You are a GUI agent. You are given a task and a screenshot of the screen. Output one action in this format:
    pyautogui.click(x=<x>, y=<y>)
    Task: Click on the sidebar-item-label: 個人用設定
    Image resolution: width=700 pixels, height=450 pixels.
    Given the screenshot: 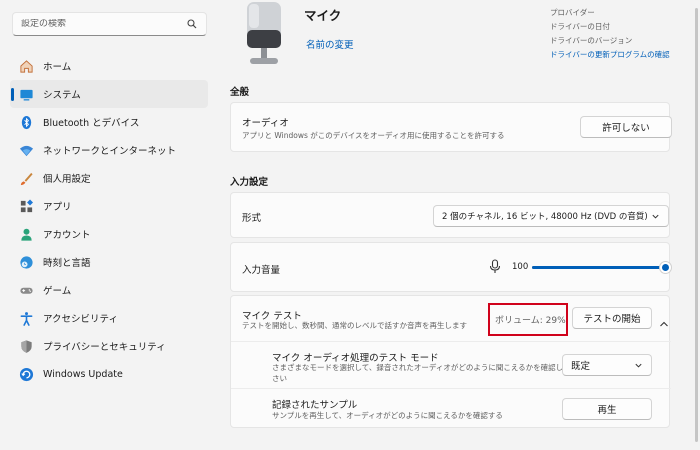 What is the action you would take?
    pyautogui.click(x=67, y=179)
    